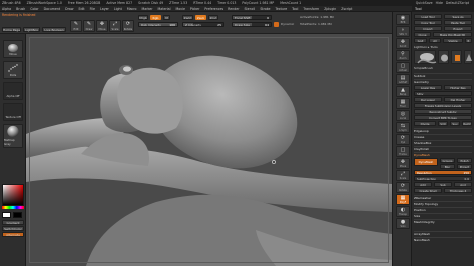 This screenshot has width=474, height=266. I want to click on menu-zplugin: Zplugin, so click(330, 9).